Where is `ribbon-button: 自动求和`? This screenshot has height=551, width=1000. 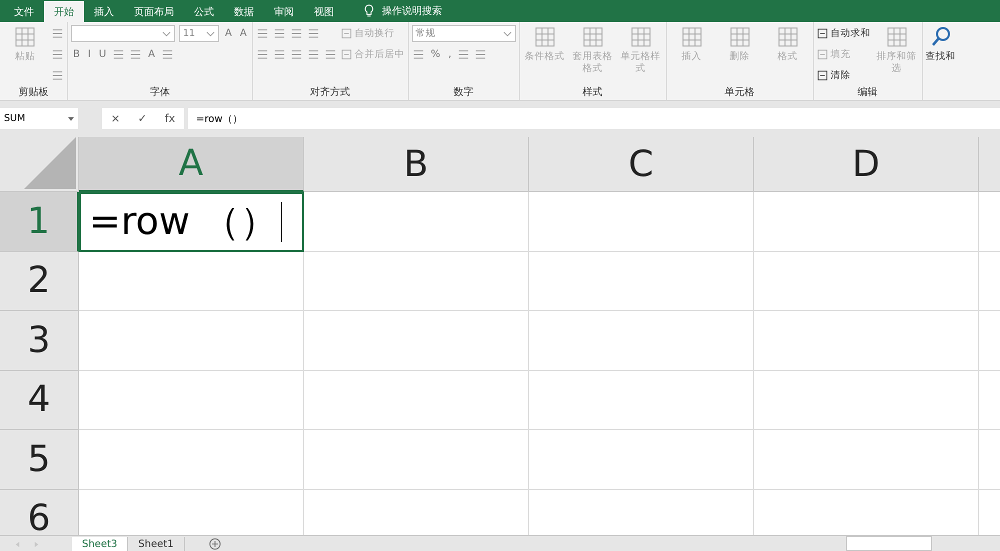 ribbon-button: 自动求和 is located at coordinates (843, 33).